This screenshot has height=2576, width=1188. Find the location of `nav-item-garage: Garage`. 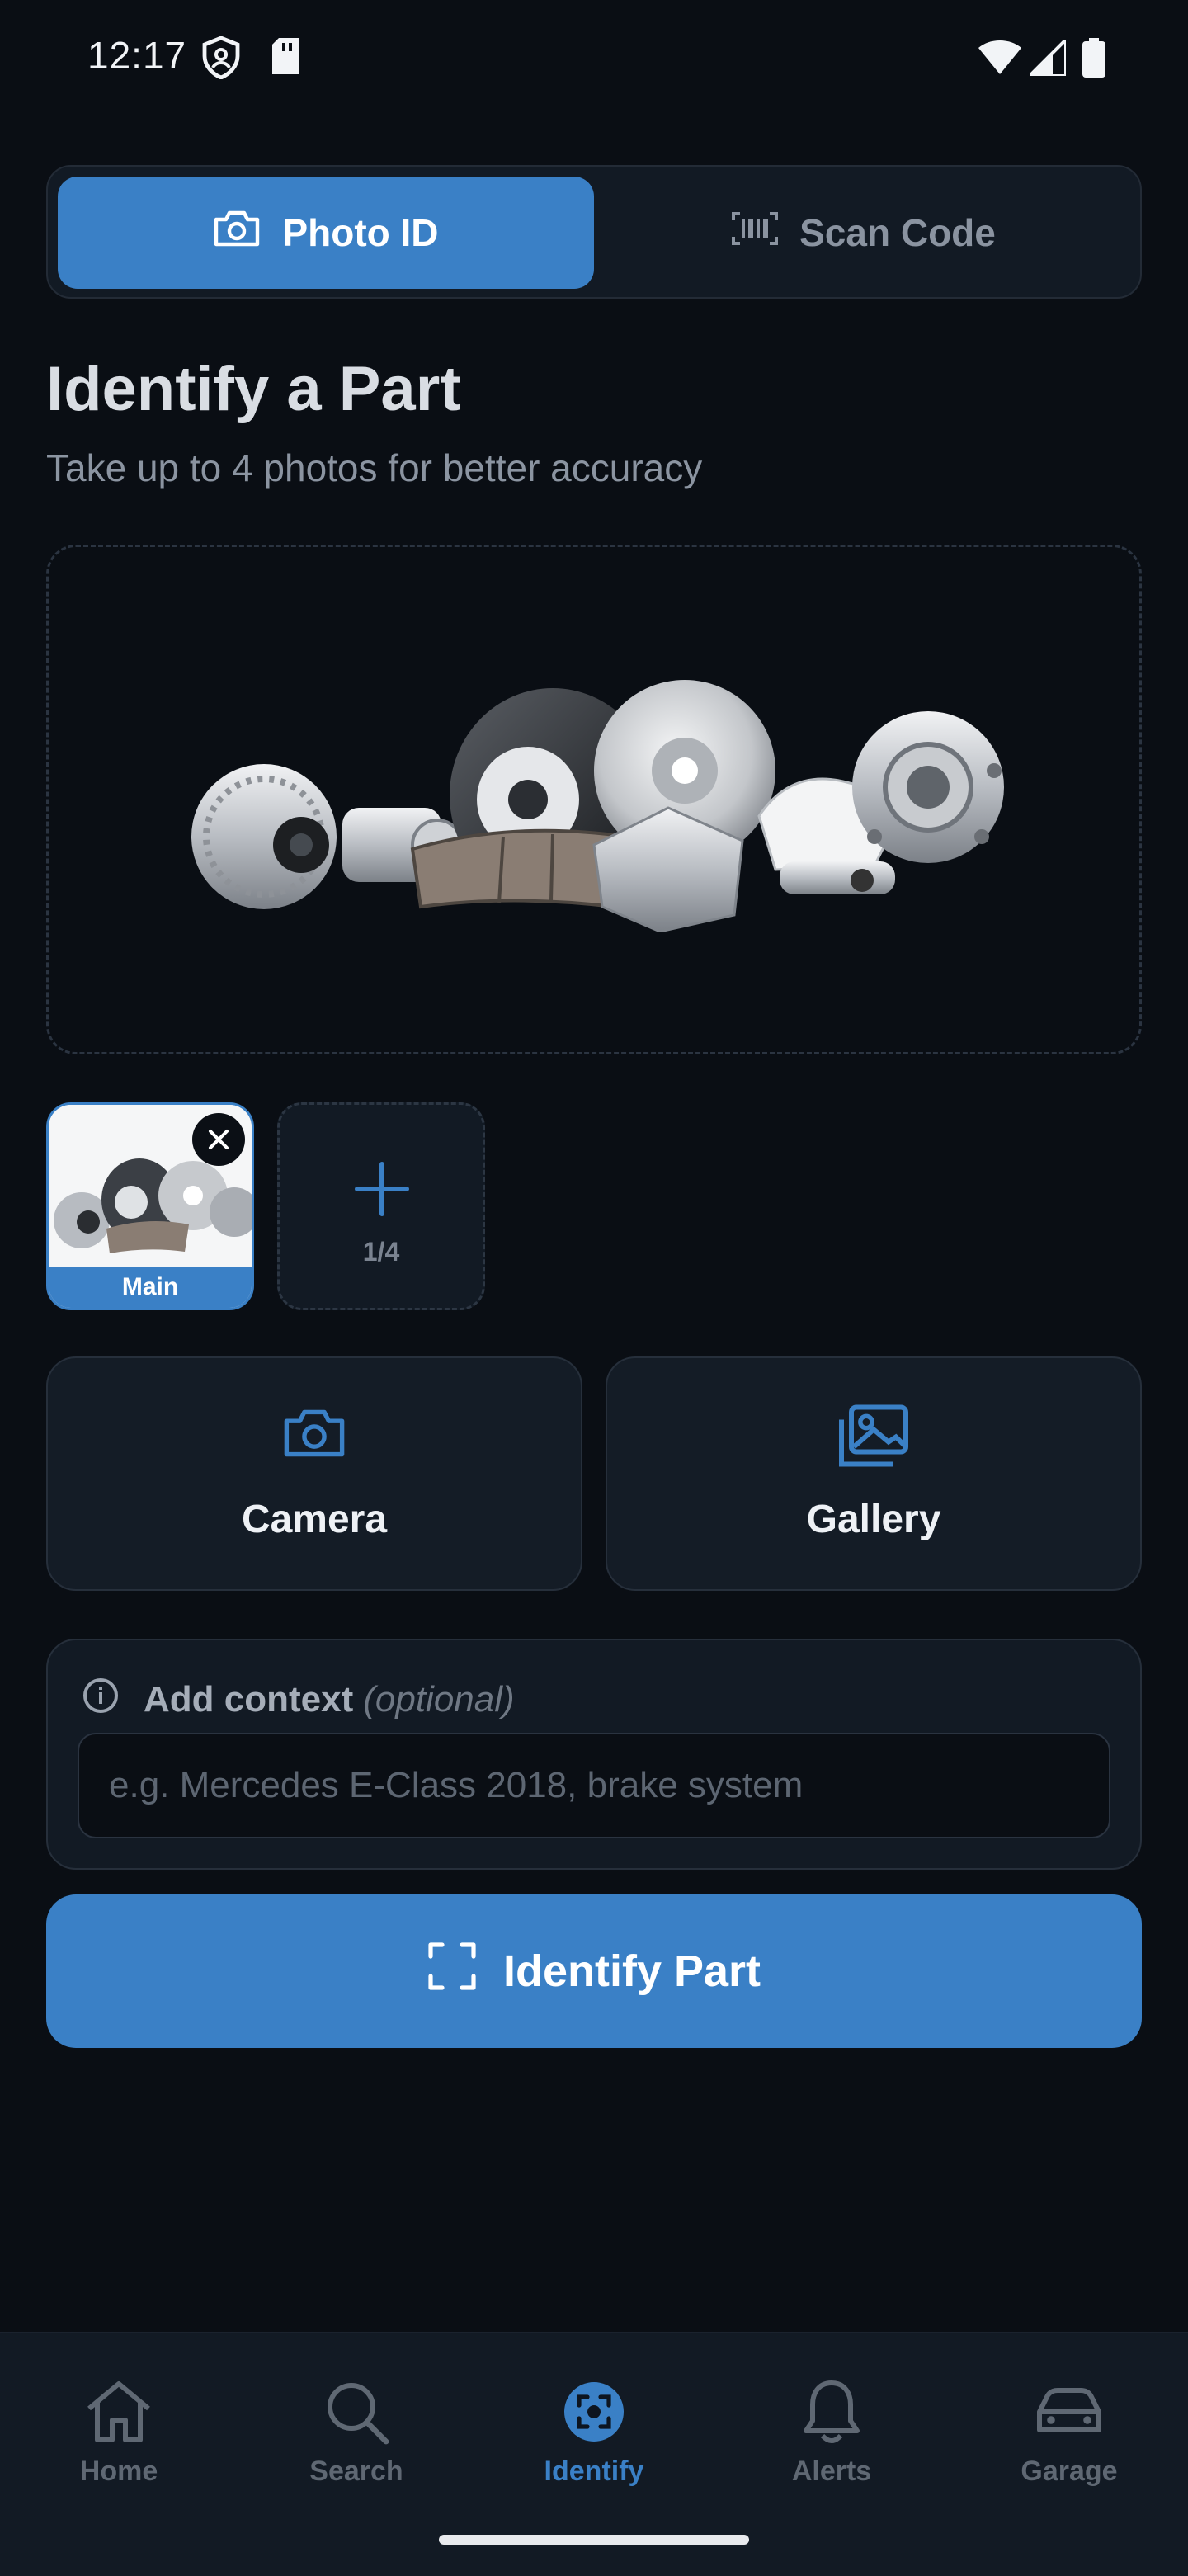

nav-item-garage: Garage is located at coordinates (1069, 2431).